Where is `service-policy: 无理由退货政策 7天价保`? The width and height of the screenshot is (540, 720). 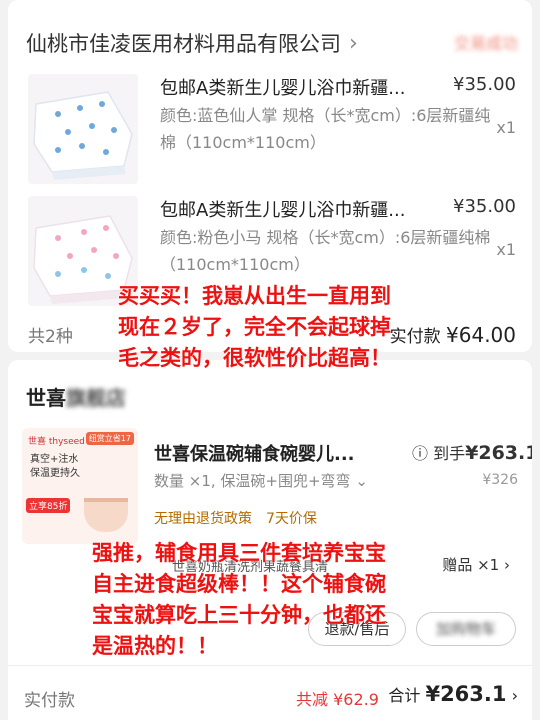
service-policy: 无理由退货政策 7天价保 is located at coordinates (235, 519).